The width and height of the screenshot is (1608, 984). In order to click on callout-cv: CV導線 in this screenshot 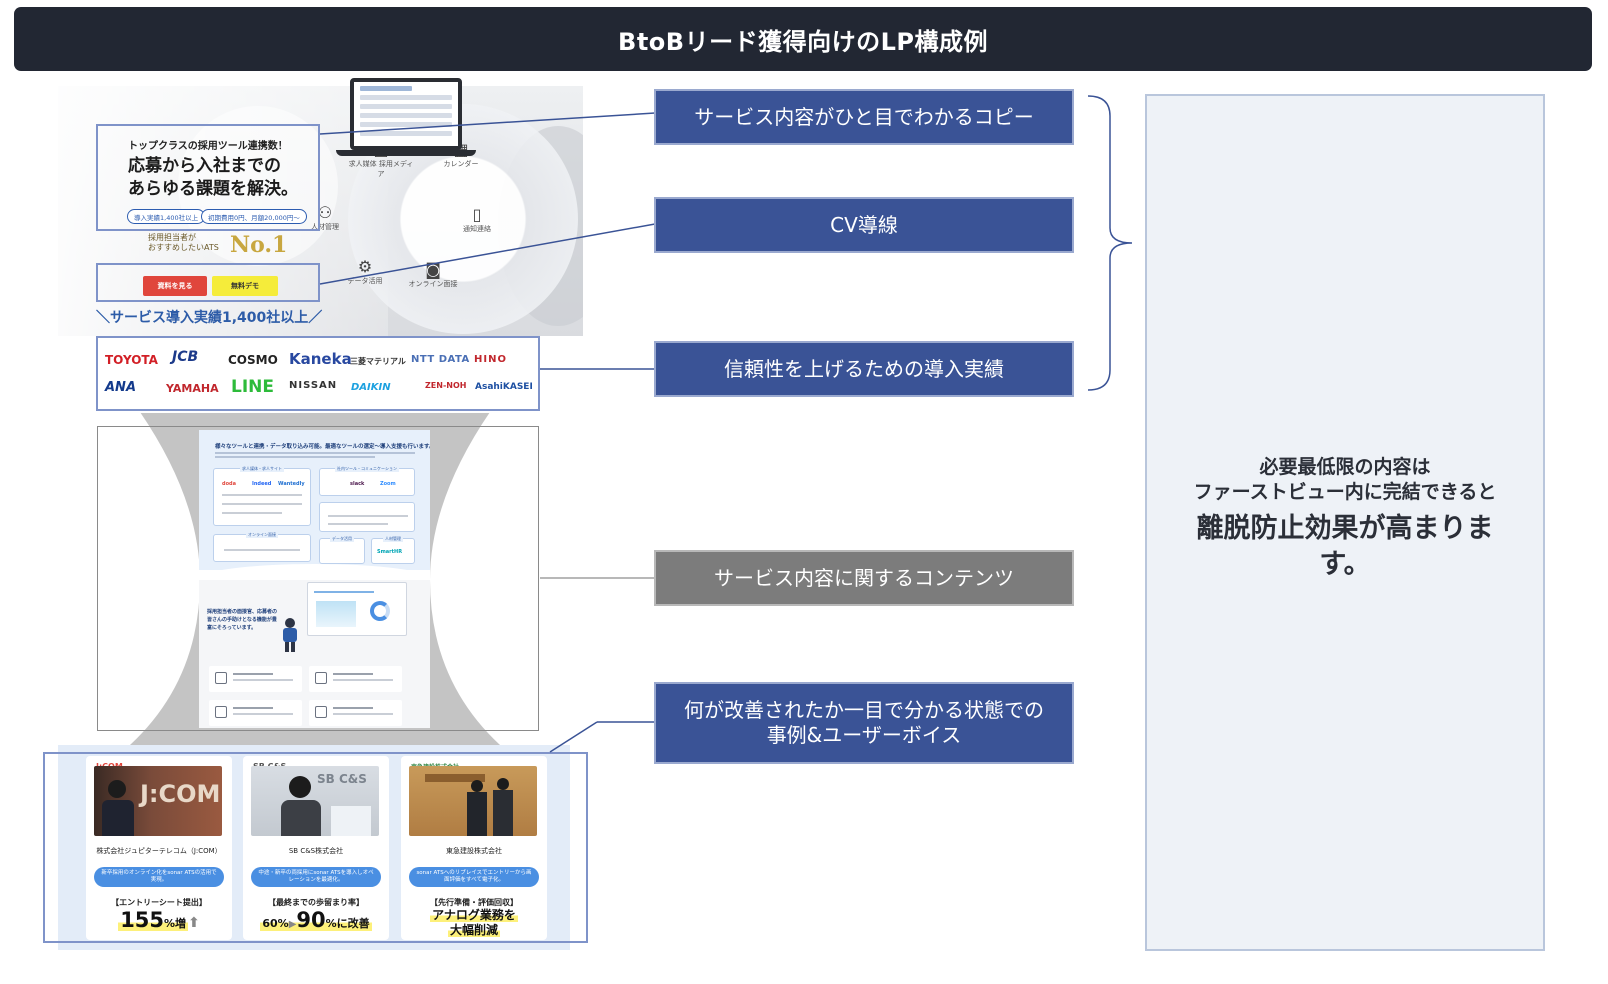, I will do `click(864, 225)`.